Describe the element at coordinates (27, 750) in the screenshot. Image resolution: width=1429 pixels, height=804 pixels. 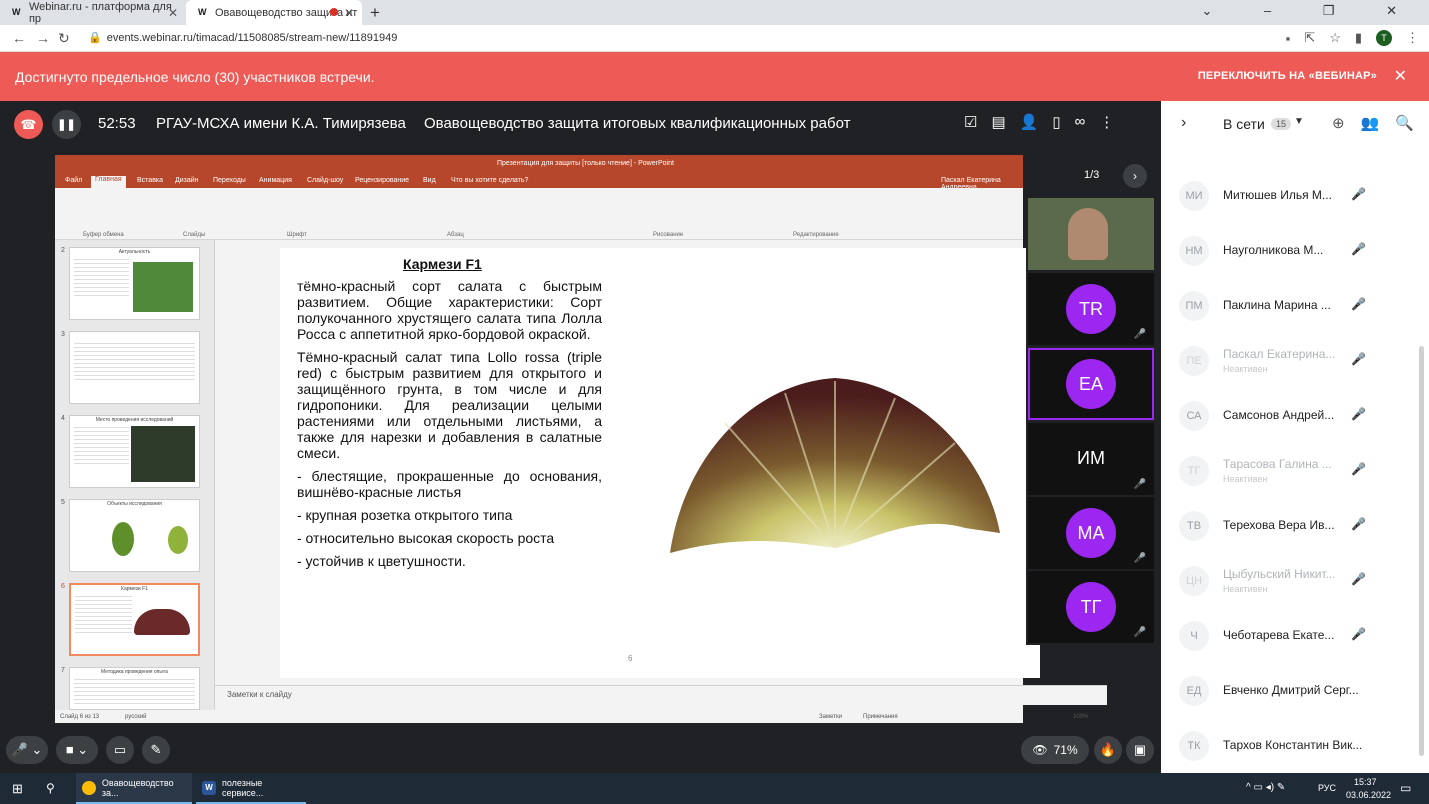
I see `microphone-button: 🎤 ⌄` at that location.